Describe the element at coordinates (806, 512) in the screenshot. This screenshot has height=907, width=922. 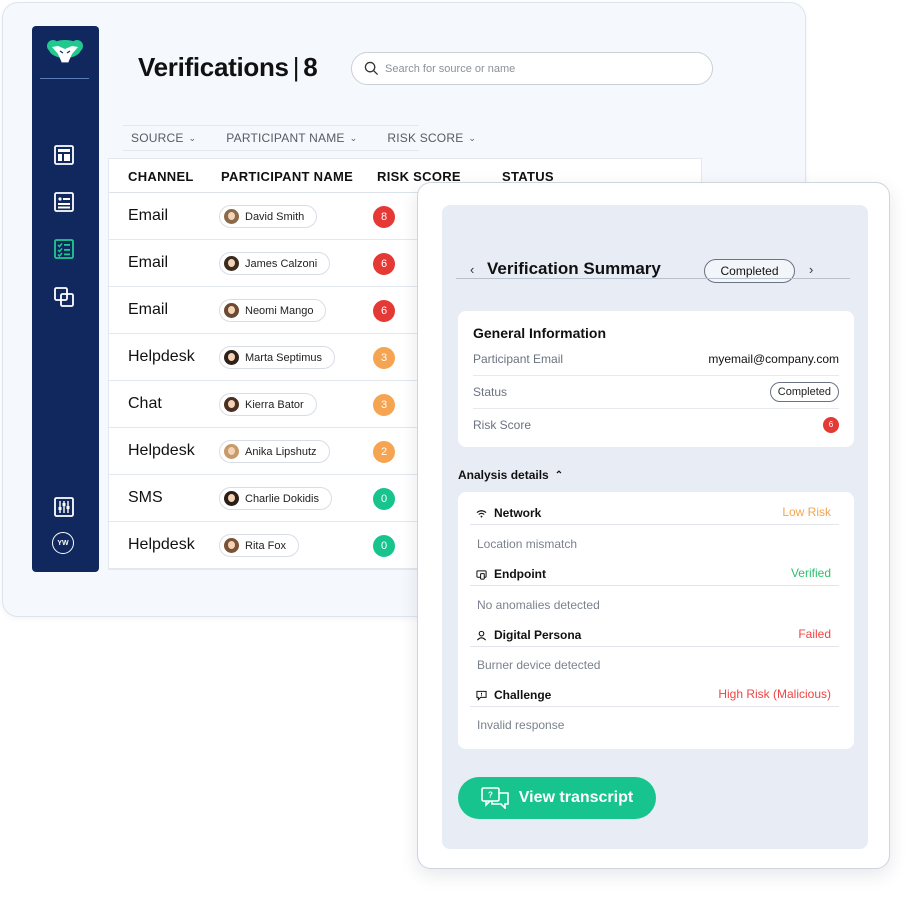
I see `analysis-status: Low Risk` at that location.